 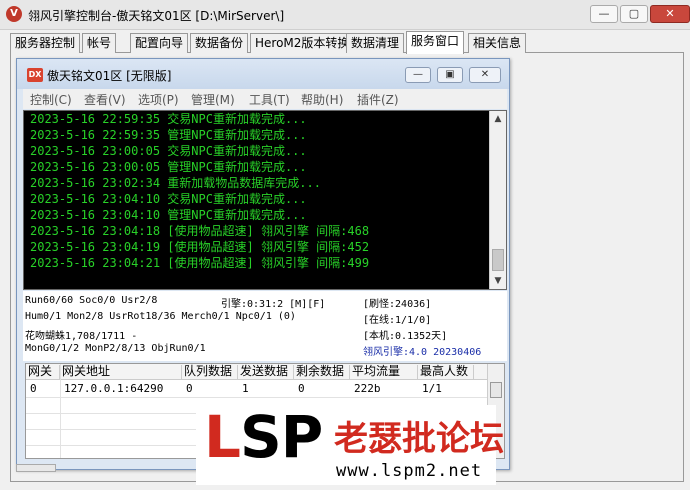 I want to click on child-maximize-button: ▣, so click(x=450, y=75).